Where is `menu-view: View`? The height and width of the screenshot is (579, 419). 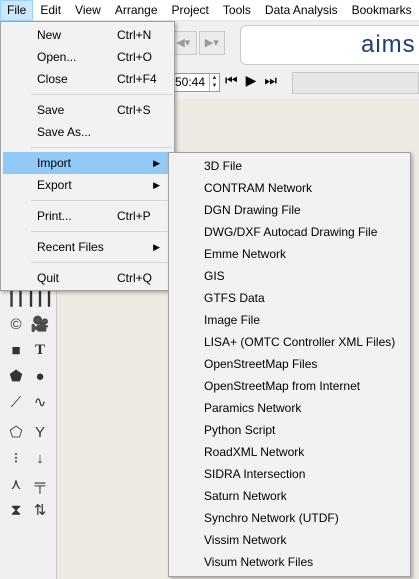
menu-view: View is located at coordinates (88, 10).